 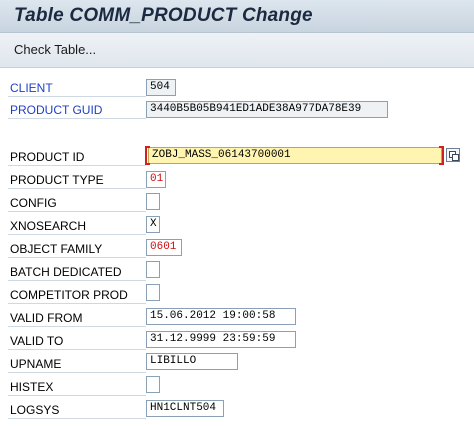 What do you see at coordinates (221, 339) in the screenshot?
I see `valid-to-input: 31.12.9999 23:59:59` at bounding box center [221, 339].